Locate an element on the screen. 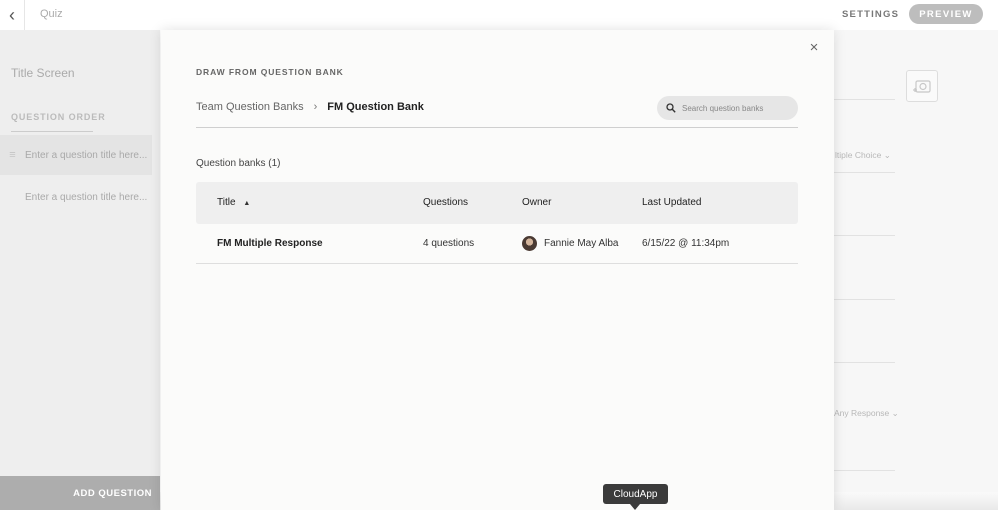  row-questions: 4 questions is located at coordinates (449, 243).